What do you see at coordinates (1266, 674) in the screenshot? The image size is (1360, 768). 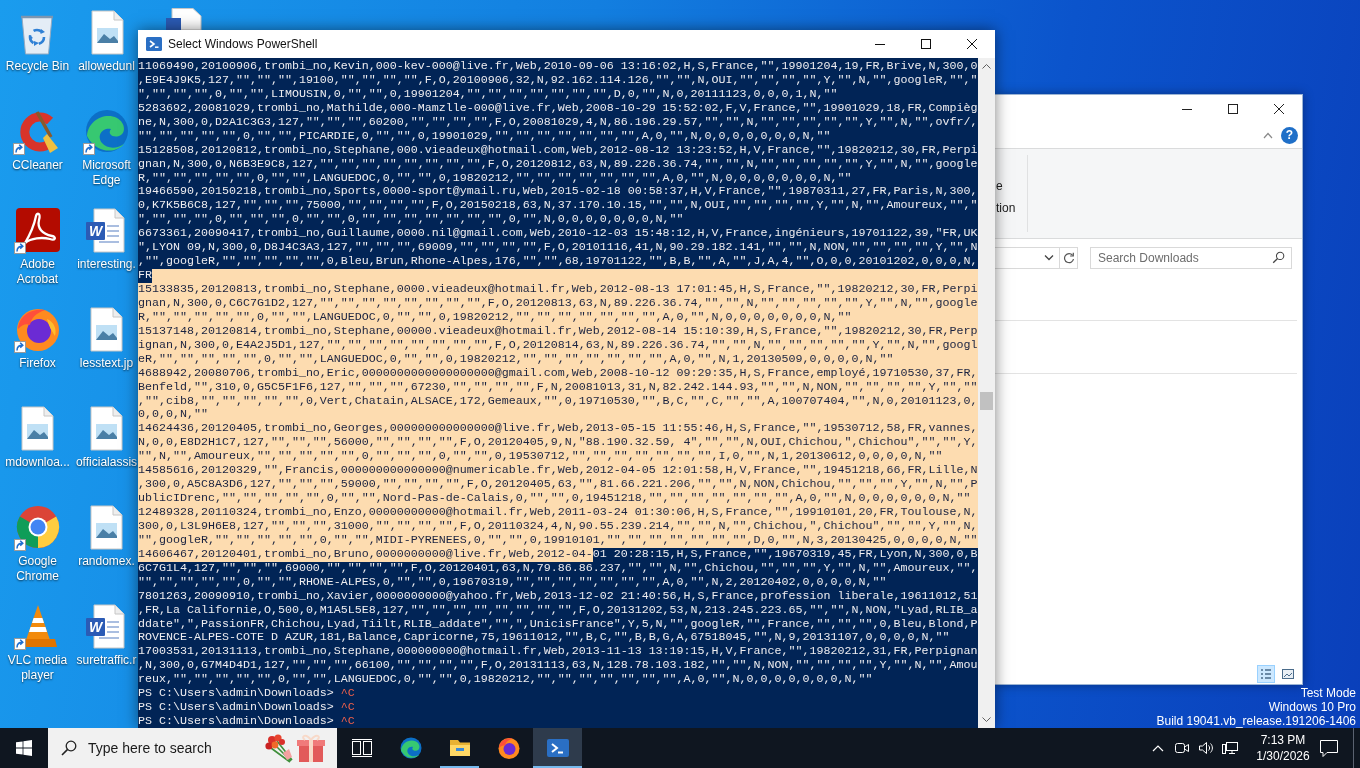 I see `details-view-icon` at bounding box center [1266, 674].